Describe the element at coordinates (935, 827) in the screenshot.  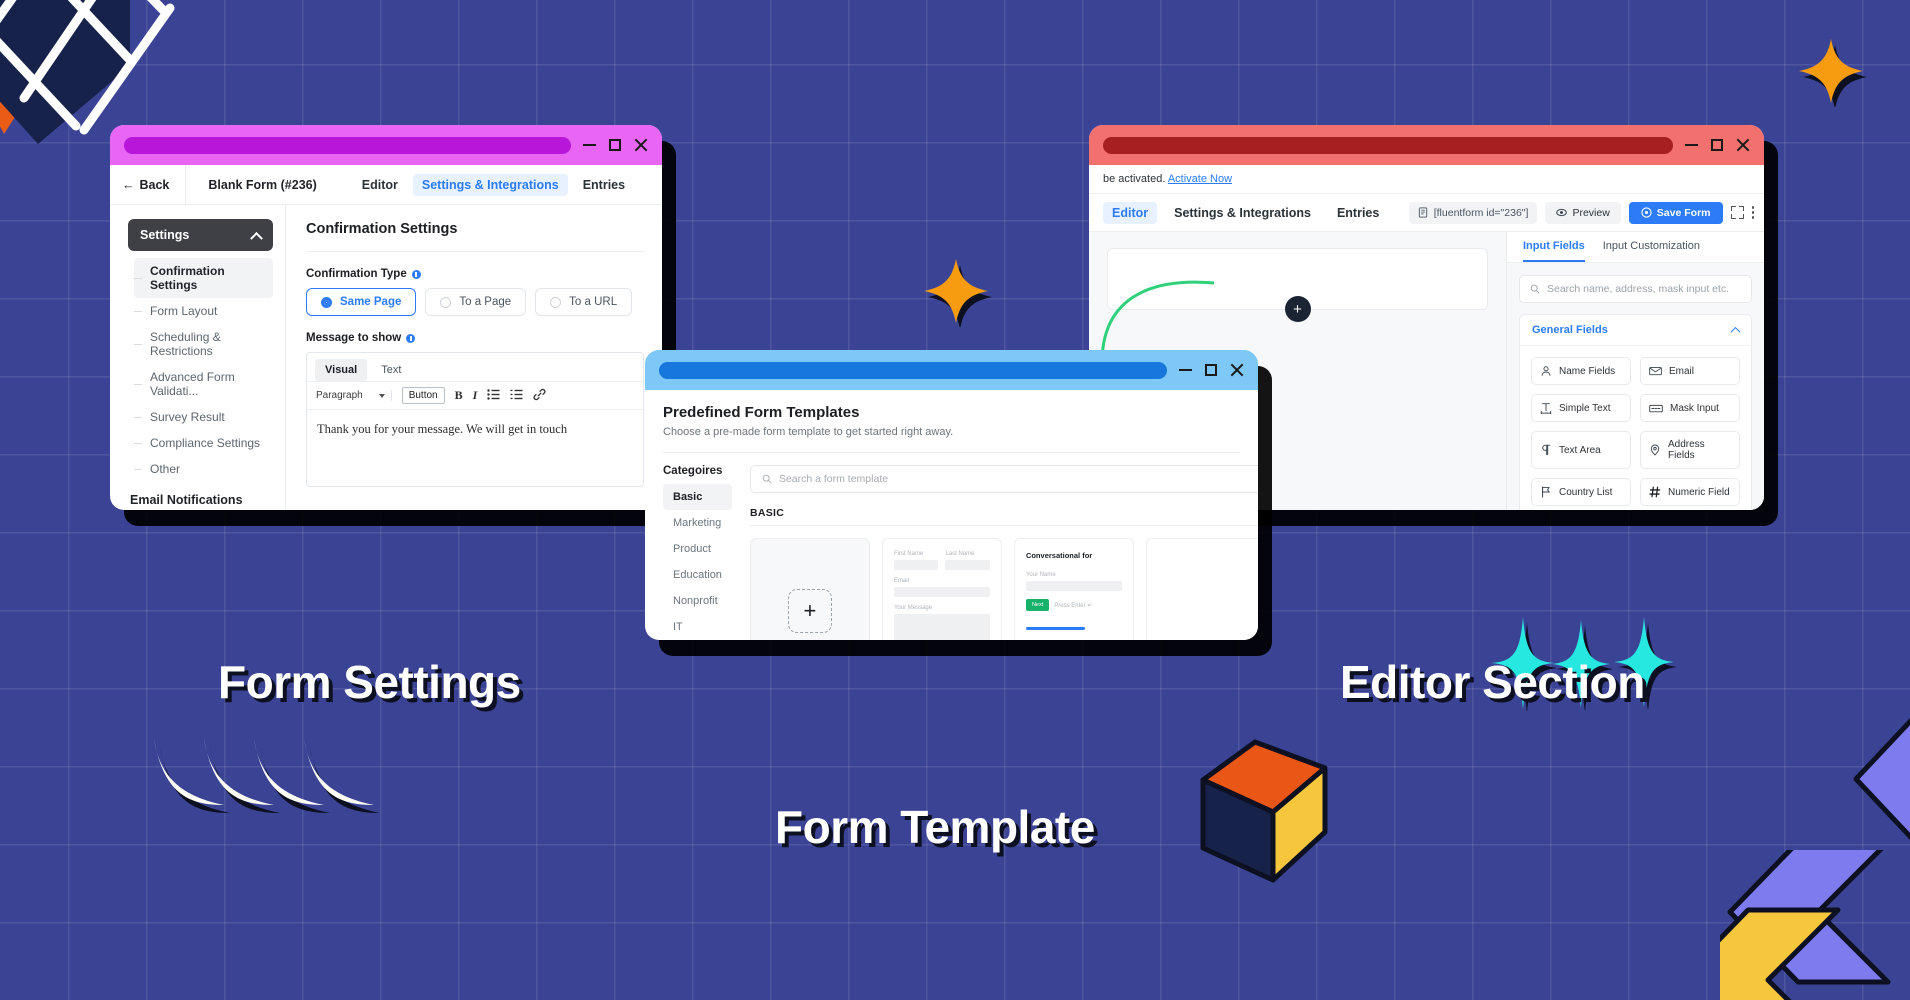
I see `label-form-template: Form Template` at that location.